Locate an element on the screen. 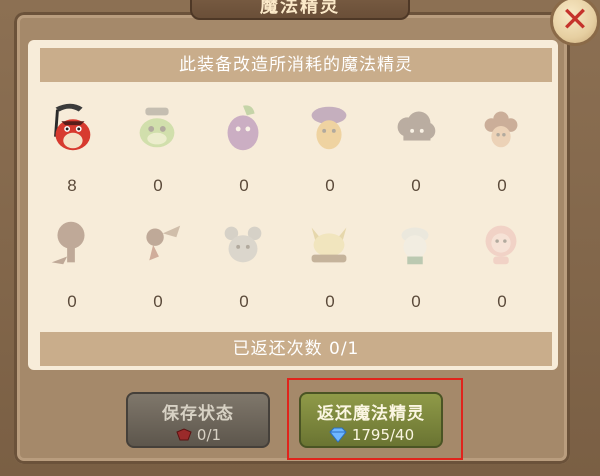 This screenshot has width=600, height=476. sprite-count-9: 0 is located at coordinates (244, 301).